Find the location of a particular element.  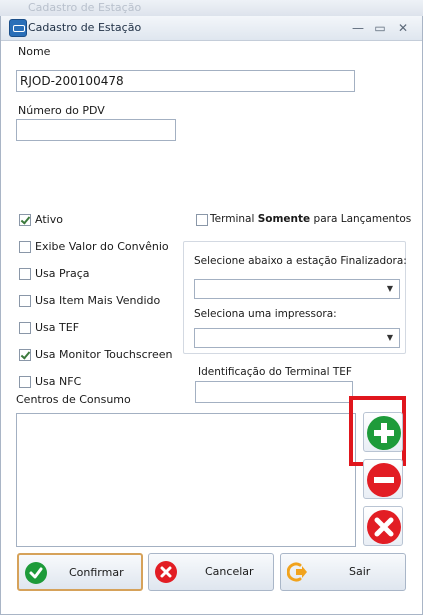

centros-consumo-label: Centros de Consumo is located at coordinates (73, 399).